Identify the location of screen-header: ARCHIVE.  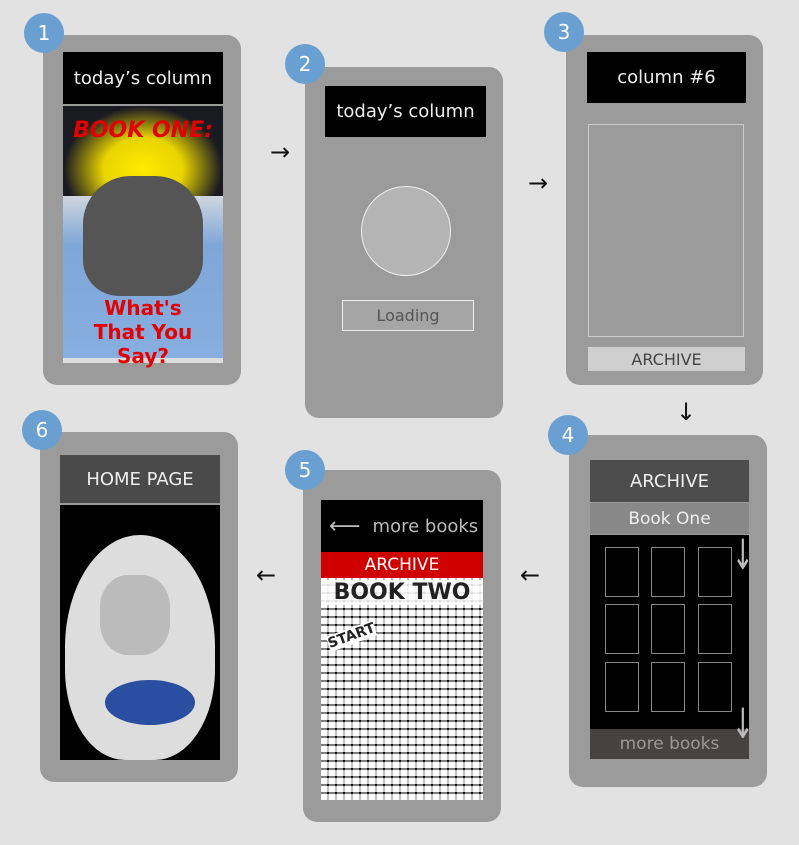
(669, 481).